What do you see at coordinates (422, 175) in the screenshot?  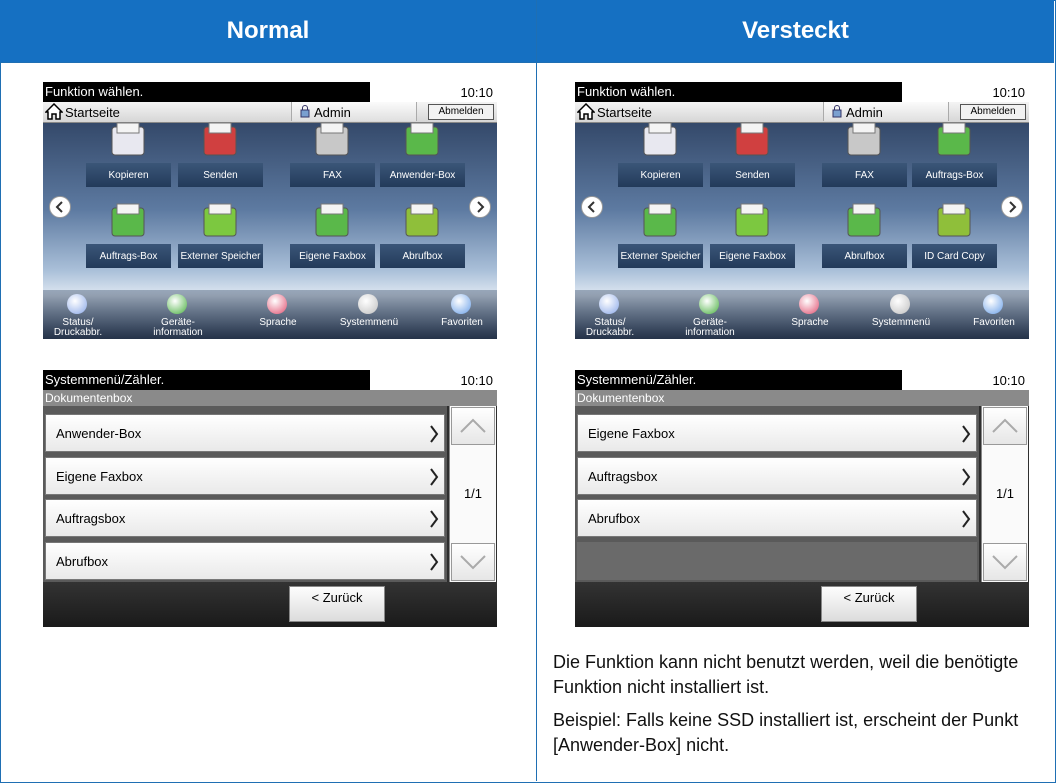 I see `function-tile: Anwender-Box` at bounding box center [422, 175].